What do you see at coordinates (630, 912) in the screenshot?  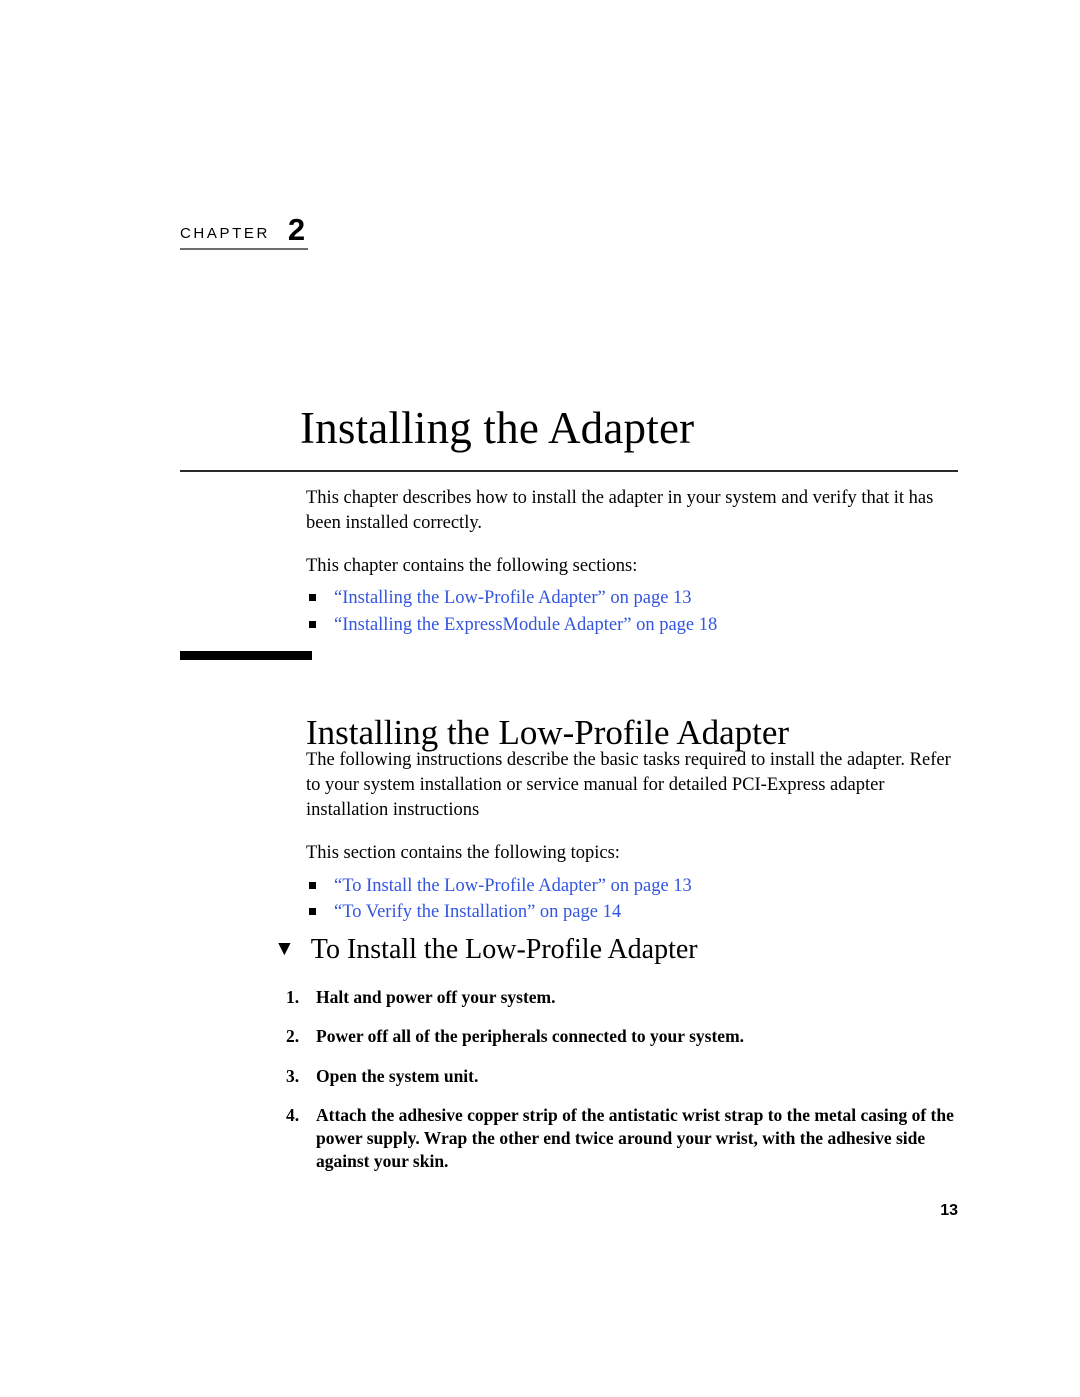 I see `list-item: “To Verify the Installation” on page 14` at bounding box center [630, 912].